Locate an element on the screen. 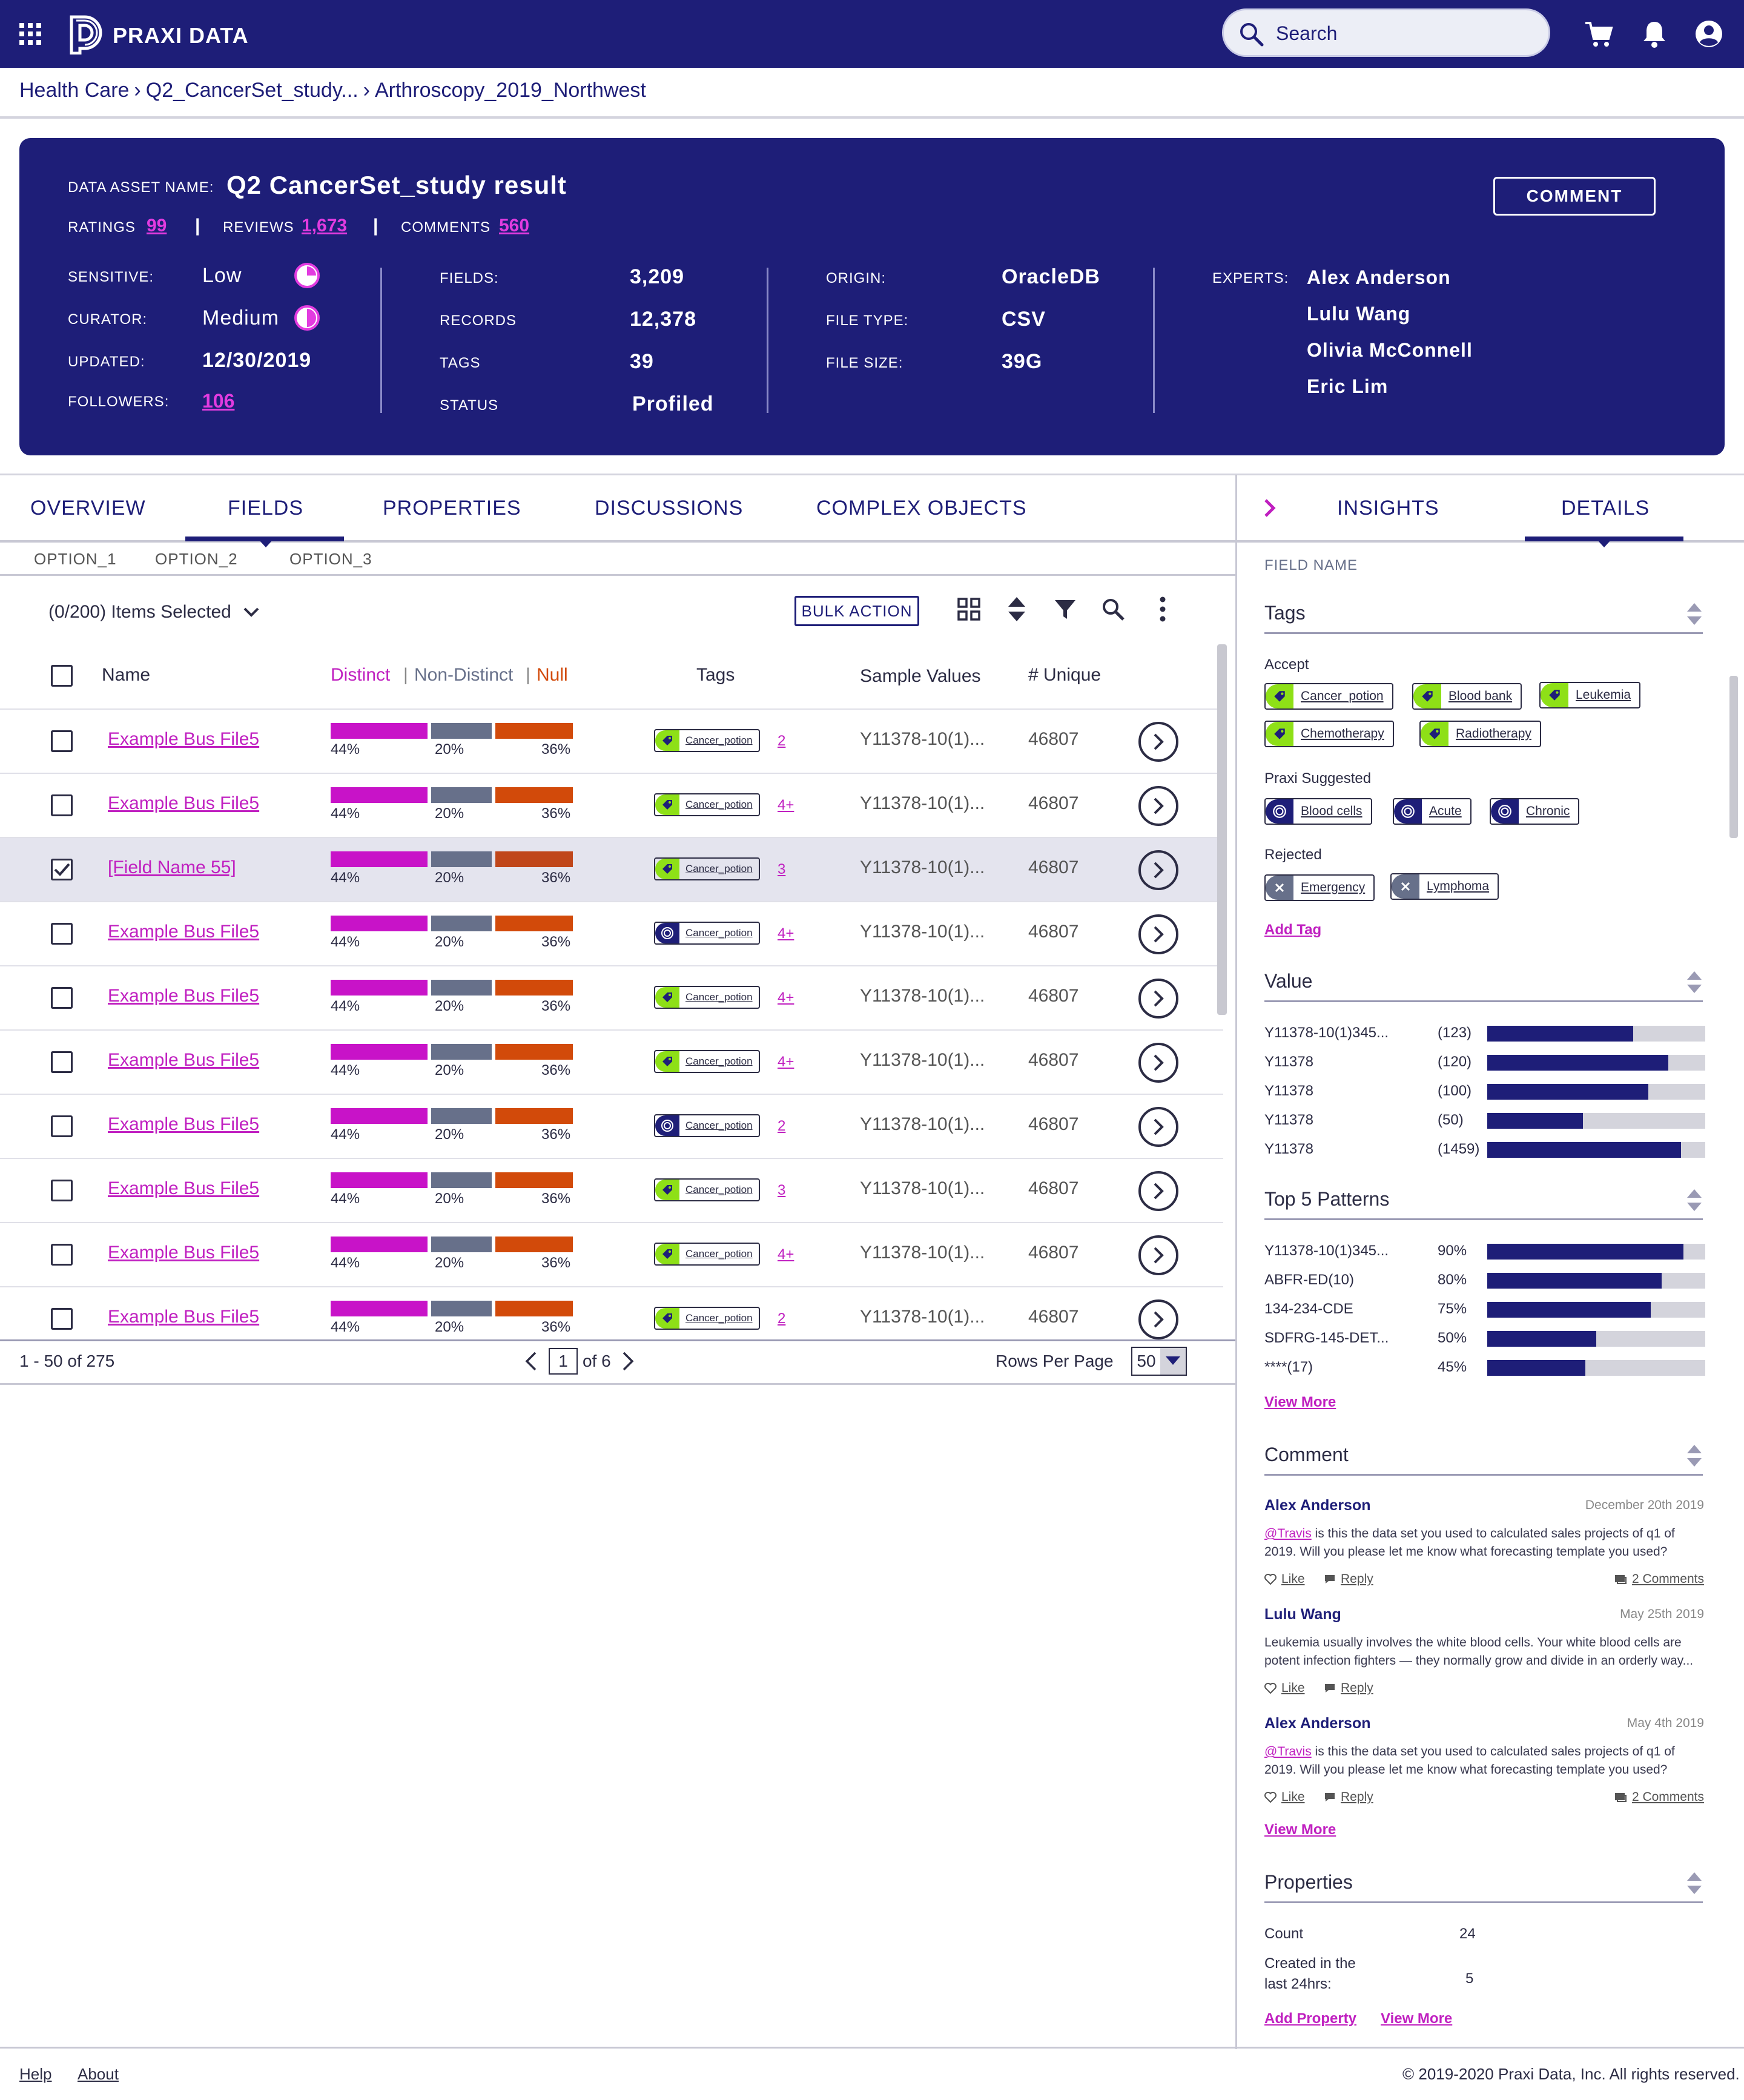 Image resolution: width=1744 pixels, height=2100 pixels. column-header-sample: Sample Values is located at coordinates (920, 676).